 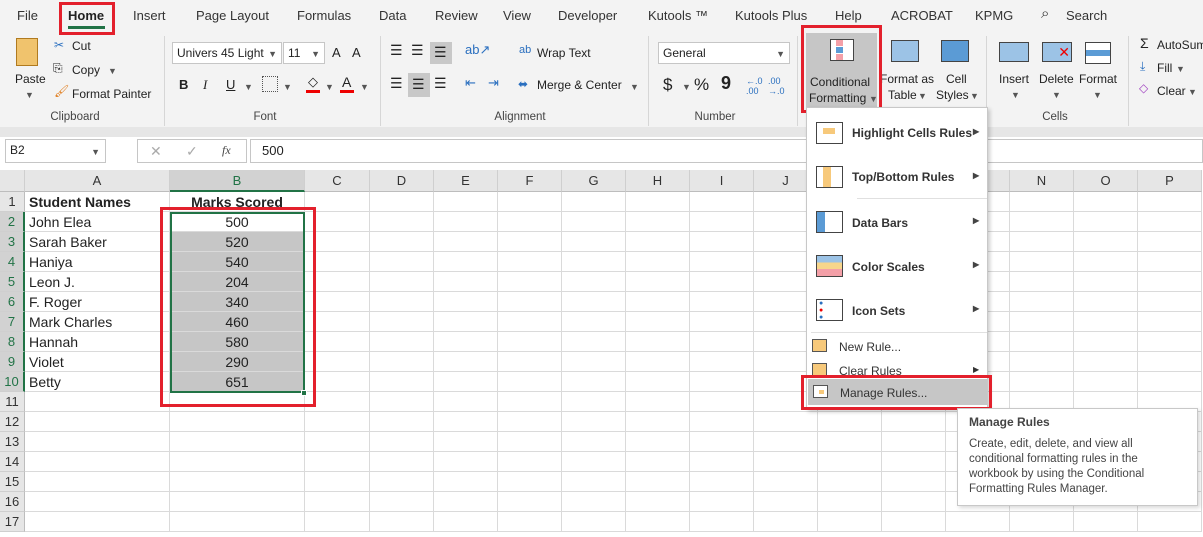 What do you see at coordinates (724, 53) in the screenshot?
I see `number-format-select: General ▼` at bounding box center [724, 53].